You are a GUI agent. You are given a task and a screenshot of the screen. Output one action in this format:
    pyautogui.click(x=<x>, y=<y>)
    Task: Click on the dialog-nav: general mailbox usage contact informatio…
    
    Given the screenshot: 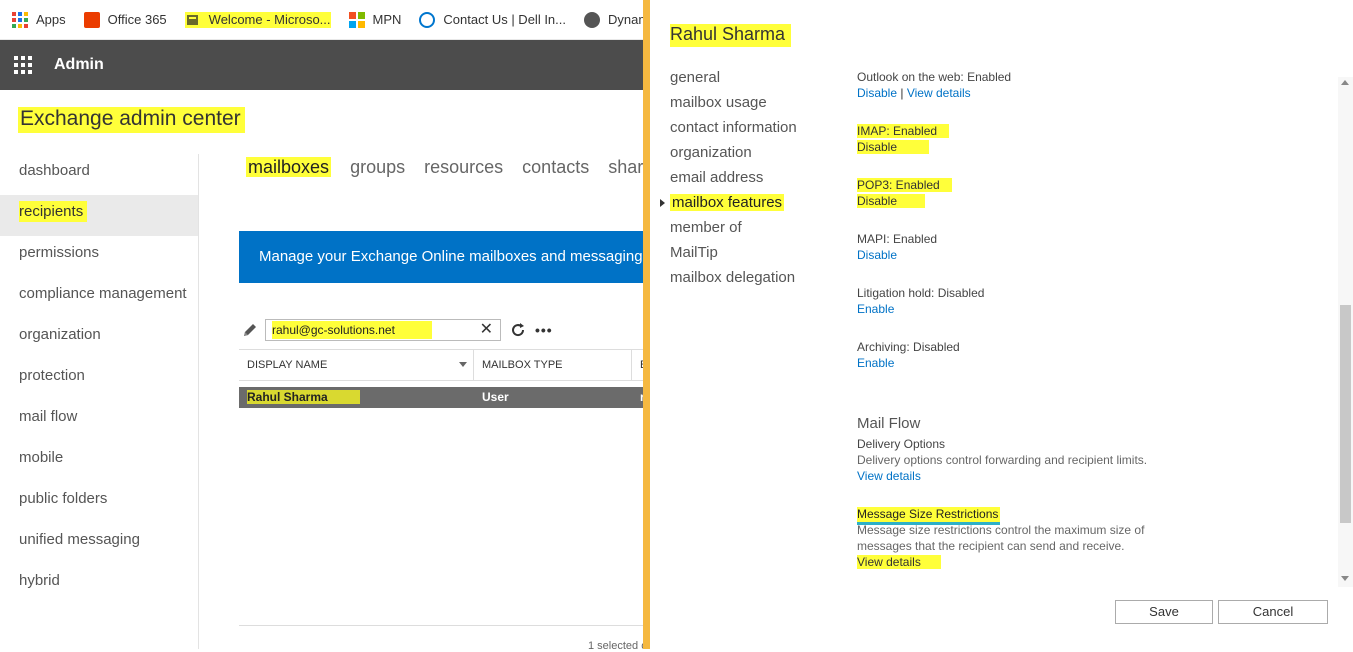 What is the action you would take?
    pyautogui.click(x=728, y=180)
    